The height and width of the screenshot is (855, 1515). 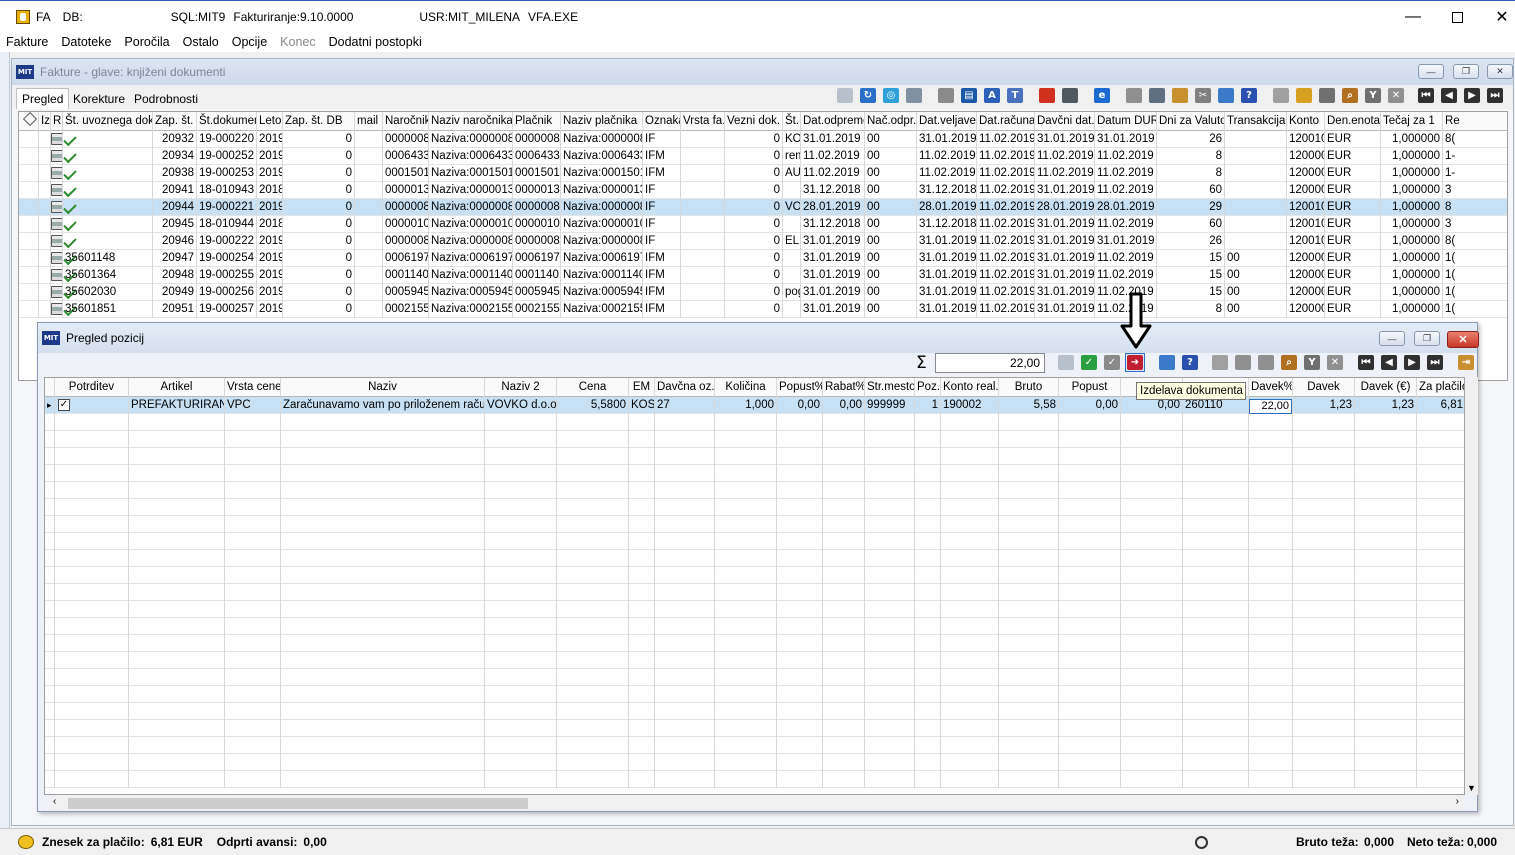 I want to click on column-header: Naziv, so click(x=383, y=387).